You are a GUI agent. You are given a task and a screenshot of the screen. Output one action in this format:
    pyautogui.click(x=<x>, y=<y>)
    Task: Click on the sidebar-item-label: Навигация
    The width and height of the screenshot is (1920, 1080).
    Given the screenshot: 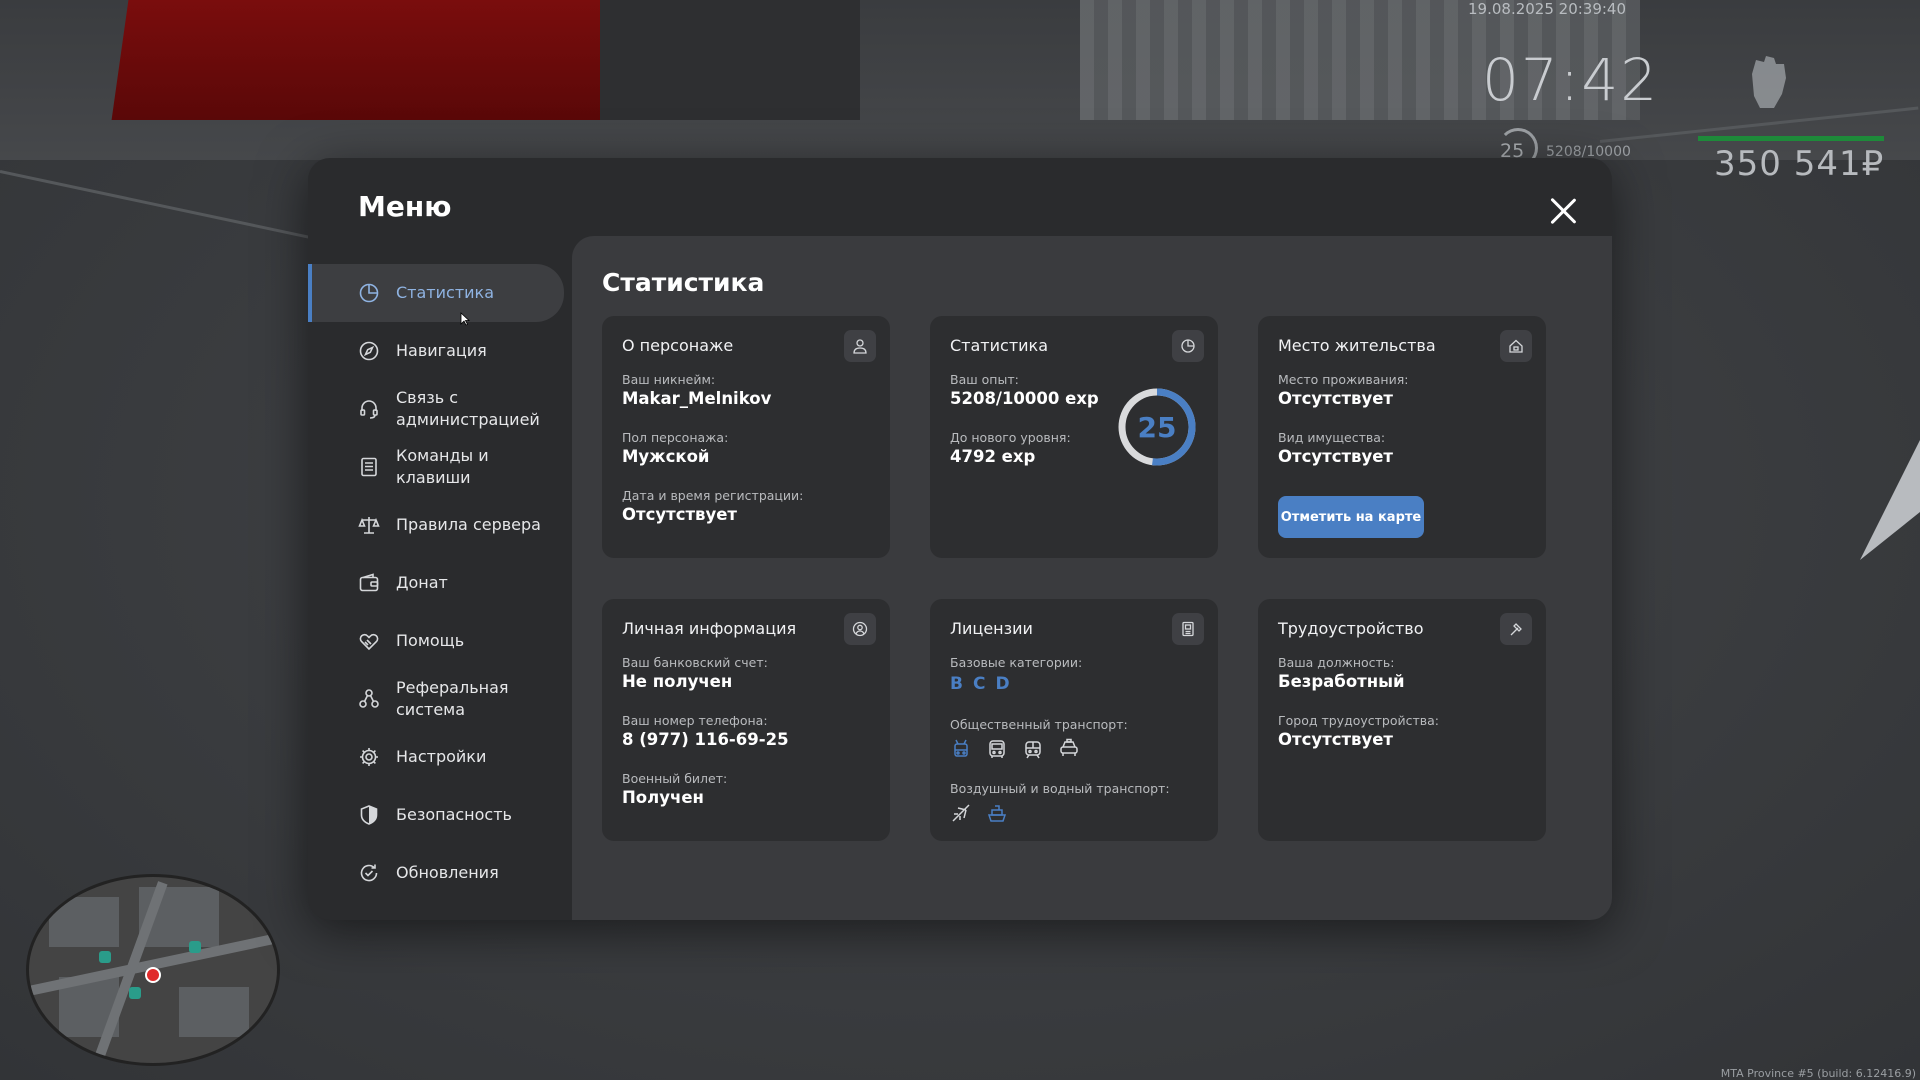 What is the action you would take?
    pyautogui.click(x=441, y=350)
    